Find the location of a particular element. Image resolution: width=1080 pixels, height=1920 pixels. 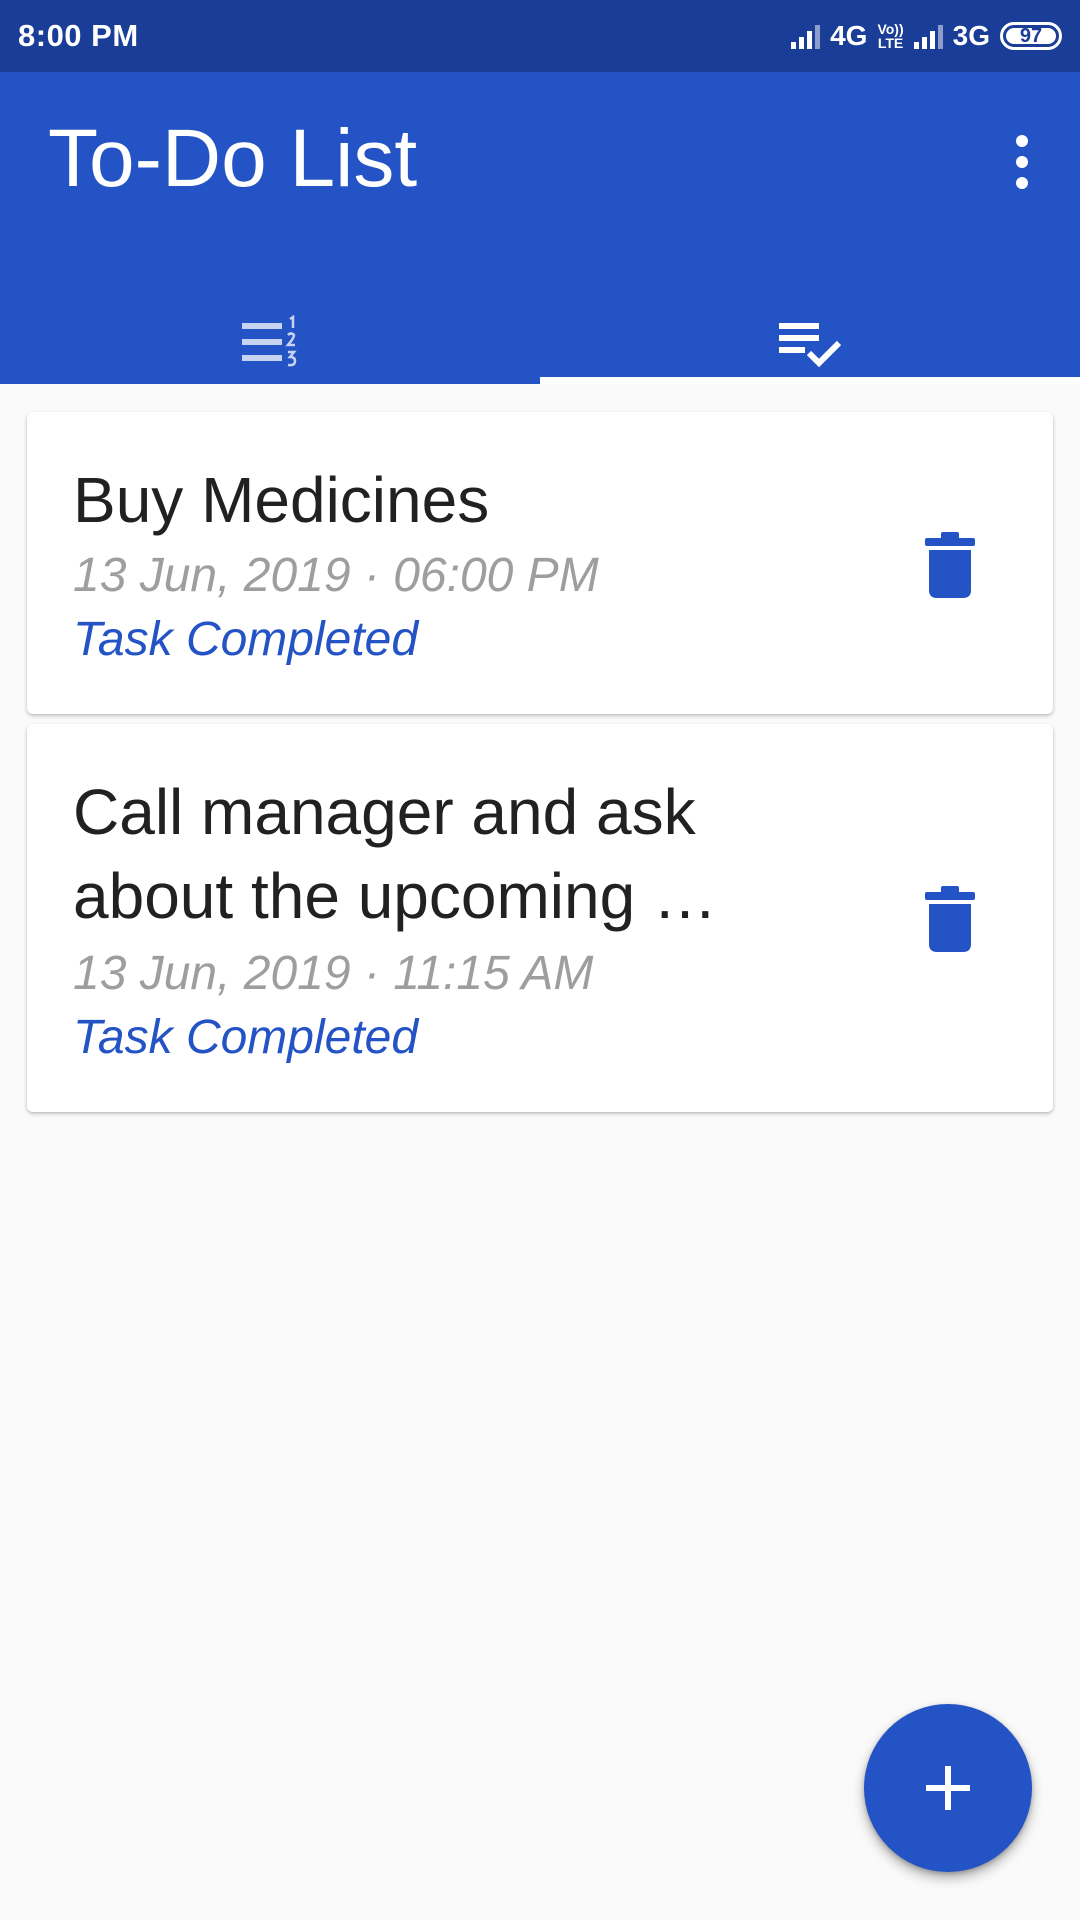

status-bar: 8:00 PM 4G Vo)) LTE 3G 97 is located at coordinates (540, 36).